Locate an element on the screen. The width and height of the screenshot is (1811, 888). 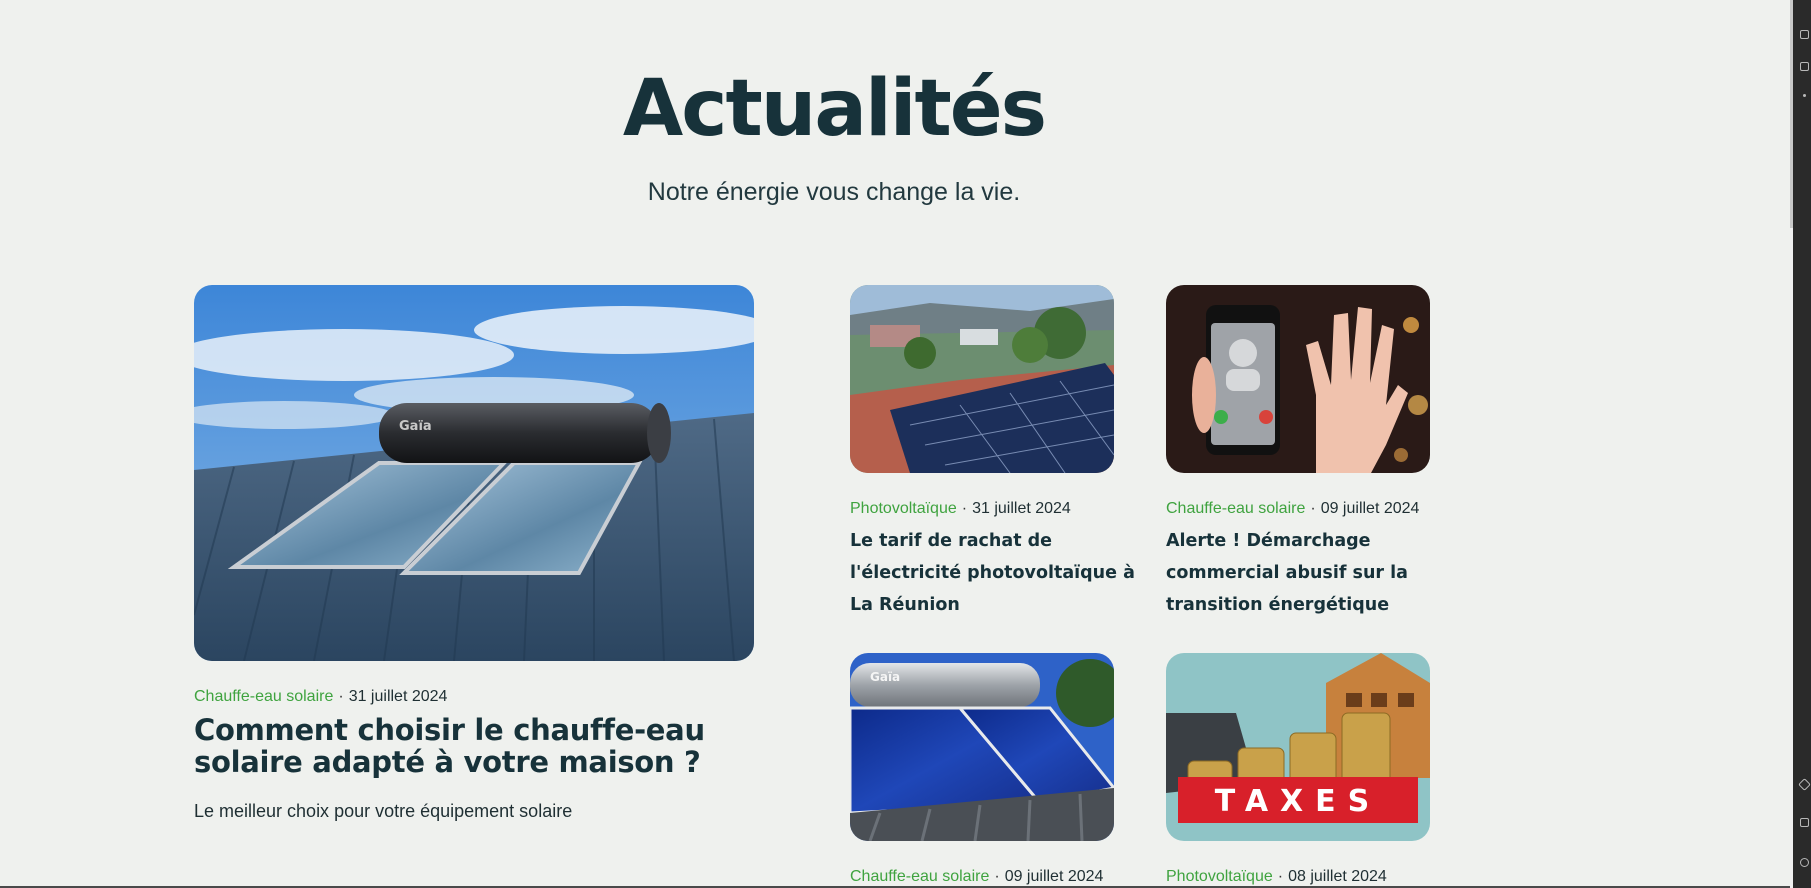
article-1-category: Photovoltaïque is located at coordinates (903, 508).